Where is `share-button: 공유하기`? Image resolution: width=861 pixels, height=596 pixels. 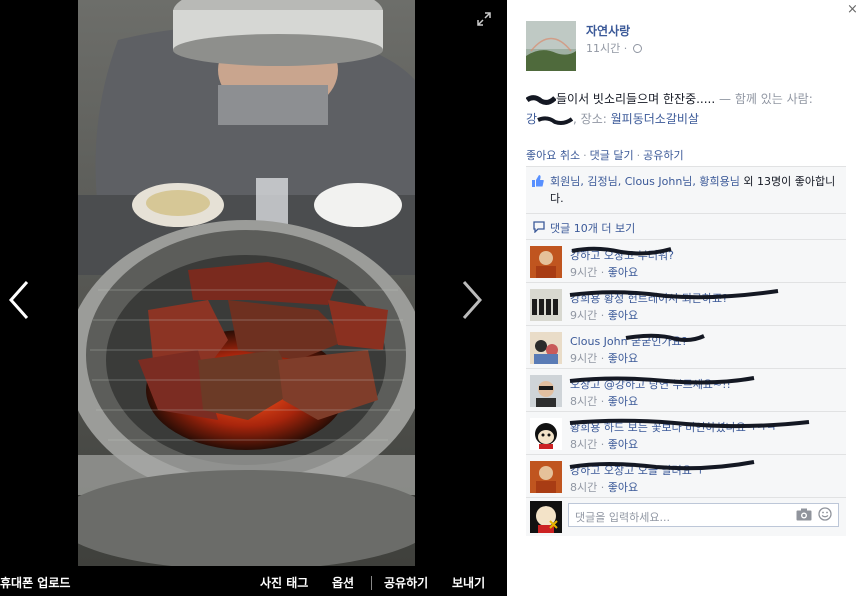
share-button: 공유하기 is located at coordinates (406, 582).